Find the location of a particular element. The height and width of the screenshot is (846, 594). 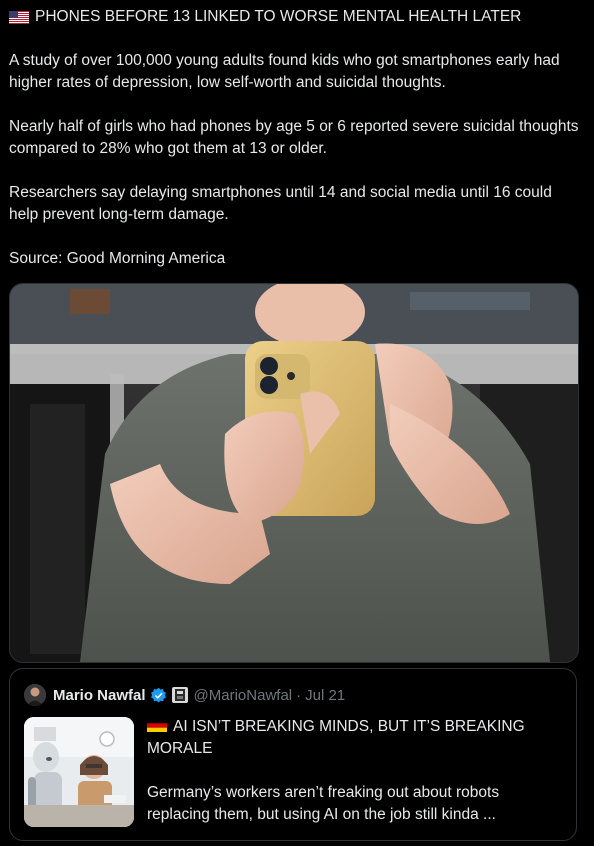

avatar is located at coordinates (35, 695).